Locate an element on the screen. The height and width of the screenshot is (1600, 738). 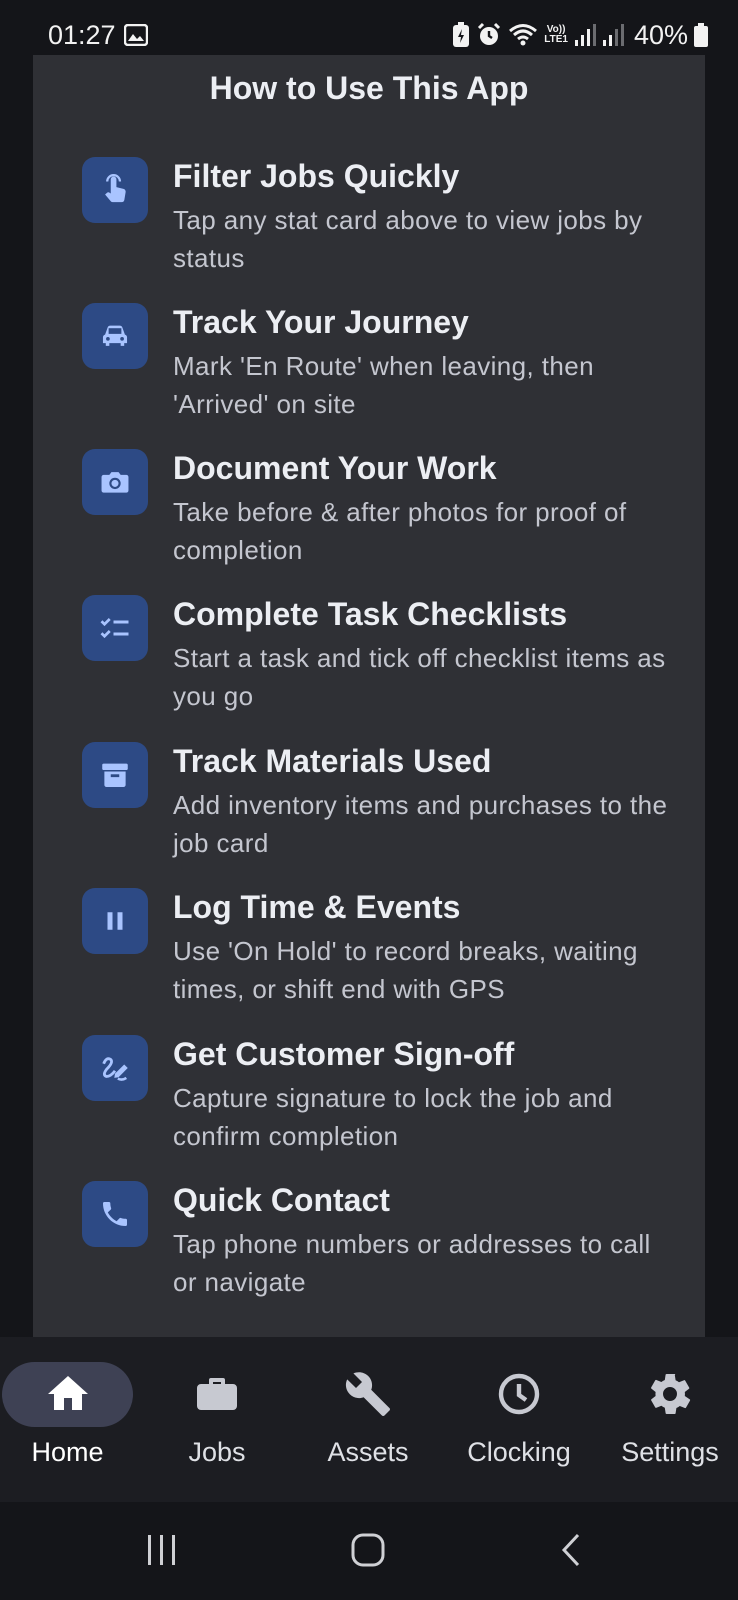
tip-title: Log Time & Events is located at coordinates (317, 907).